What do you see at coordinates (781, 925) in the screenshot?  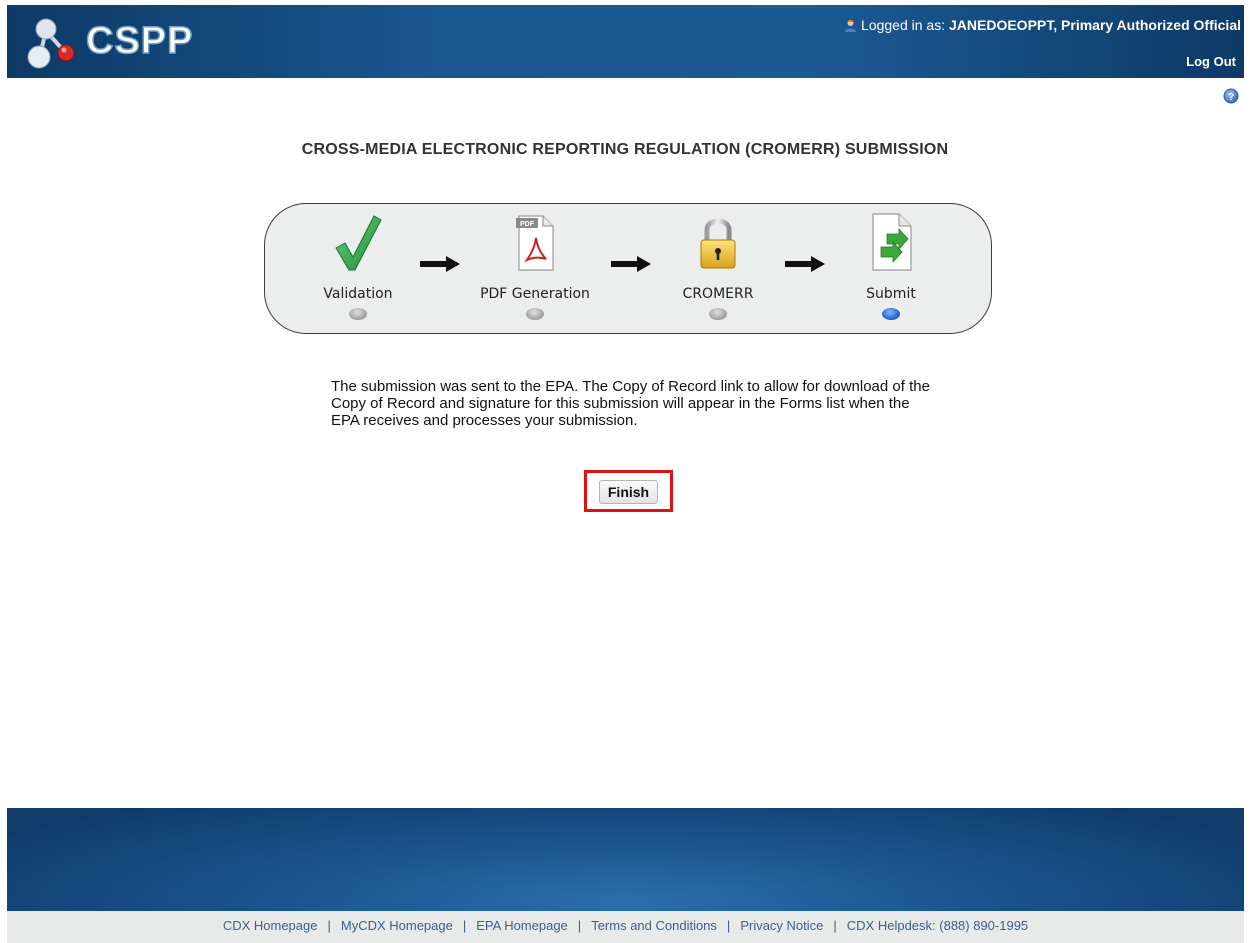 I see `footer-link-privacy: Privacy Notice` at bounding box center [781, 925].